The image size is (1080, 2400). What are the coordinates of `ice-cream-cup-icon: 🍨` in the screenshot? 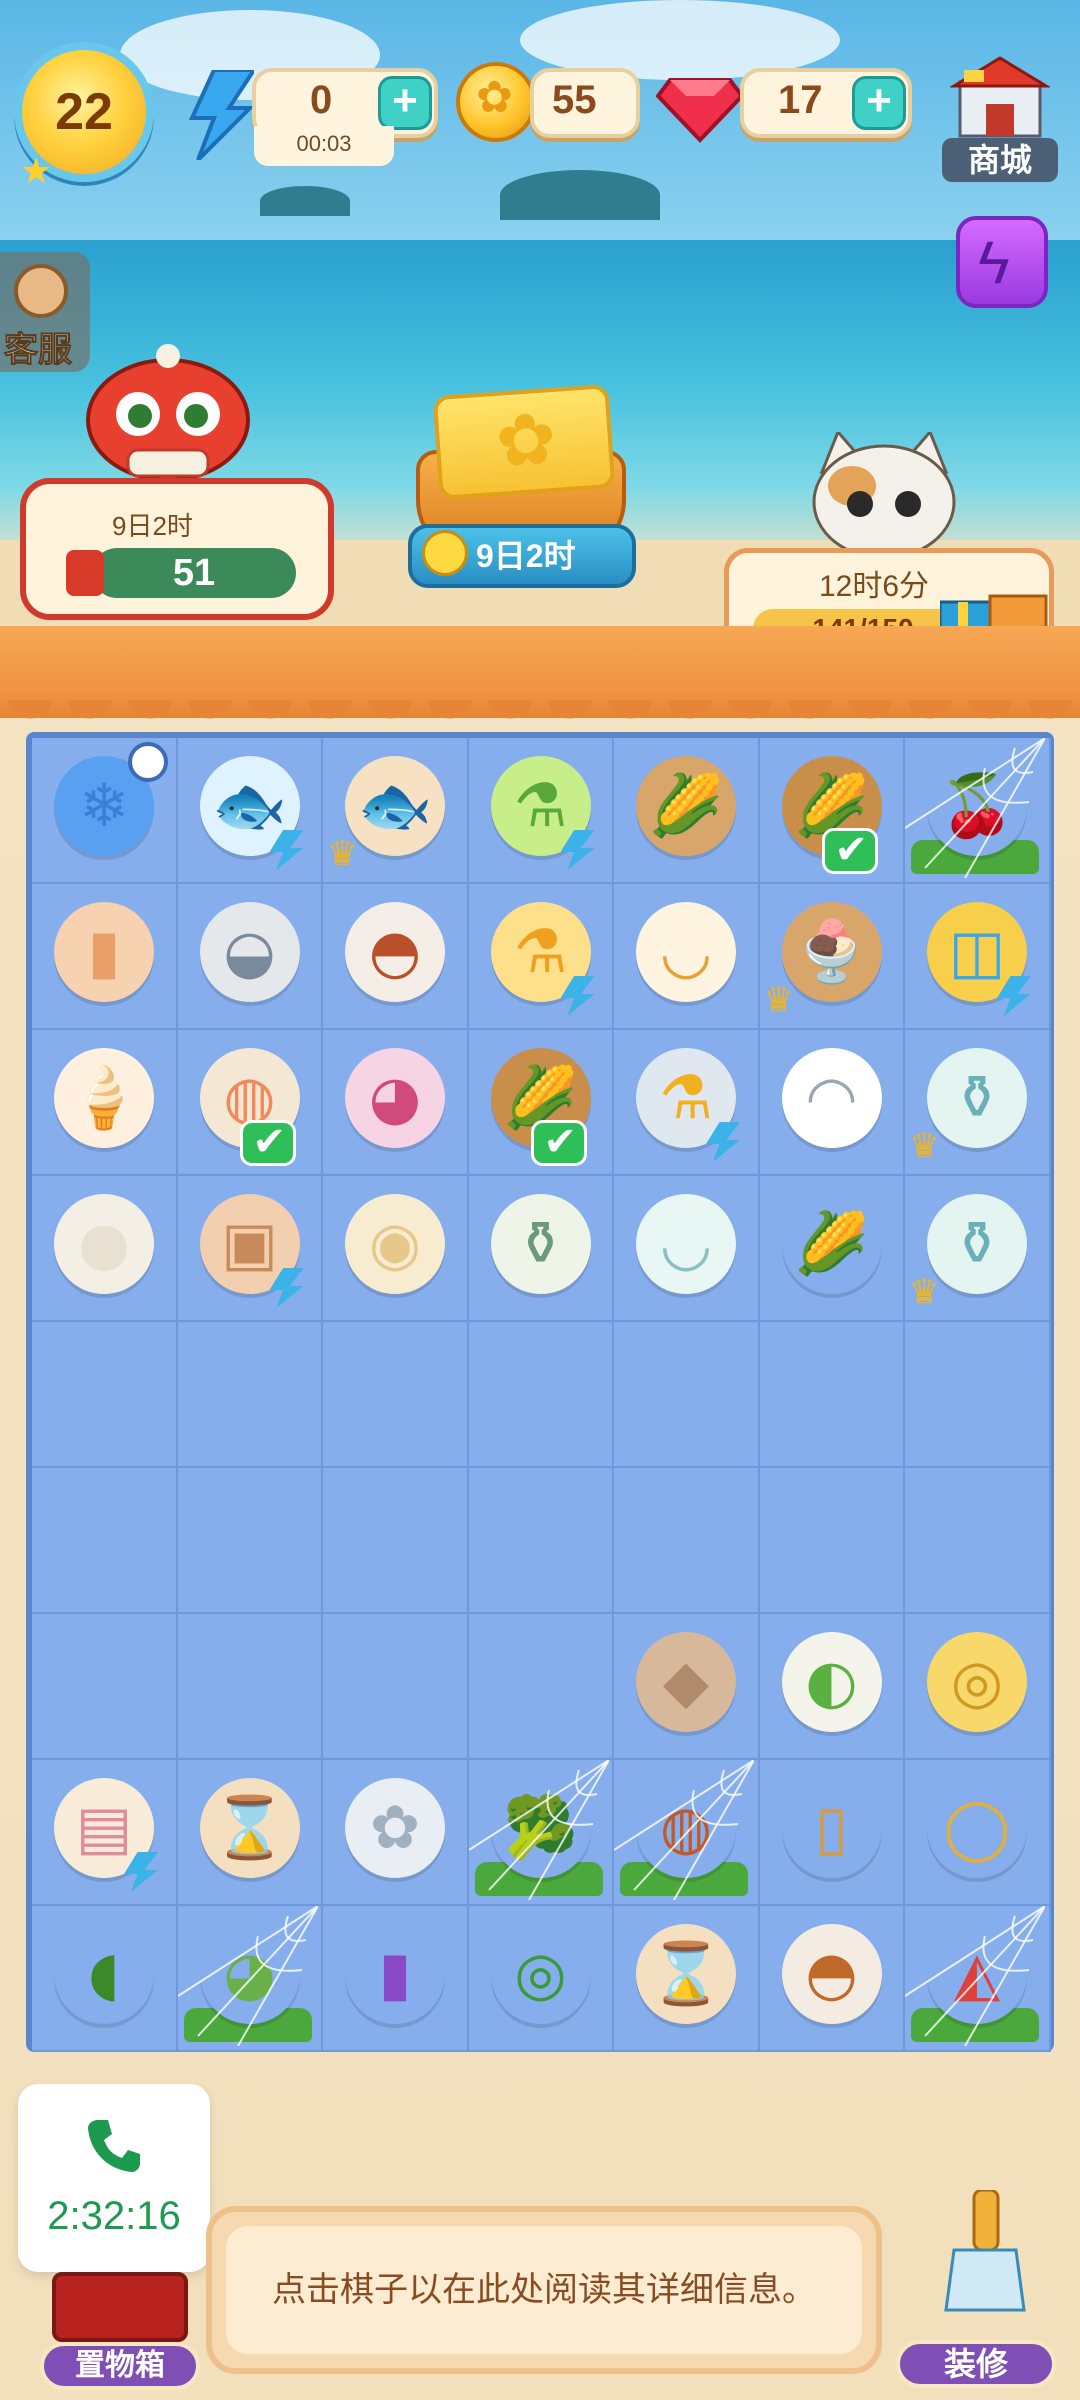 It's located at (831, 952).